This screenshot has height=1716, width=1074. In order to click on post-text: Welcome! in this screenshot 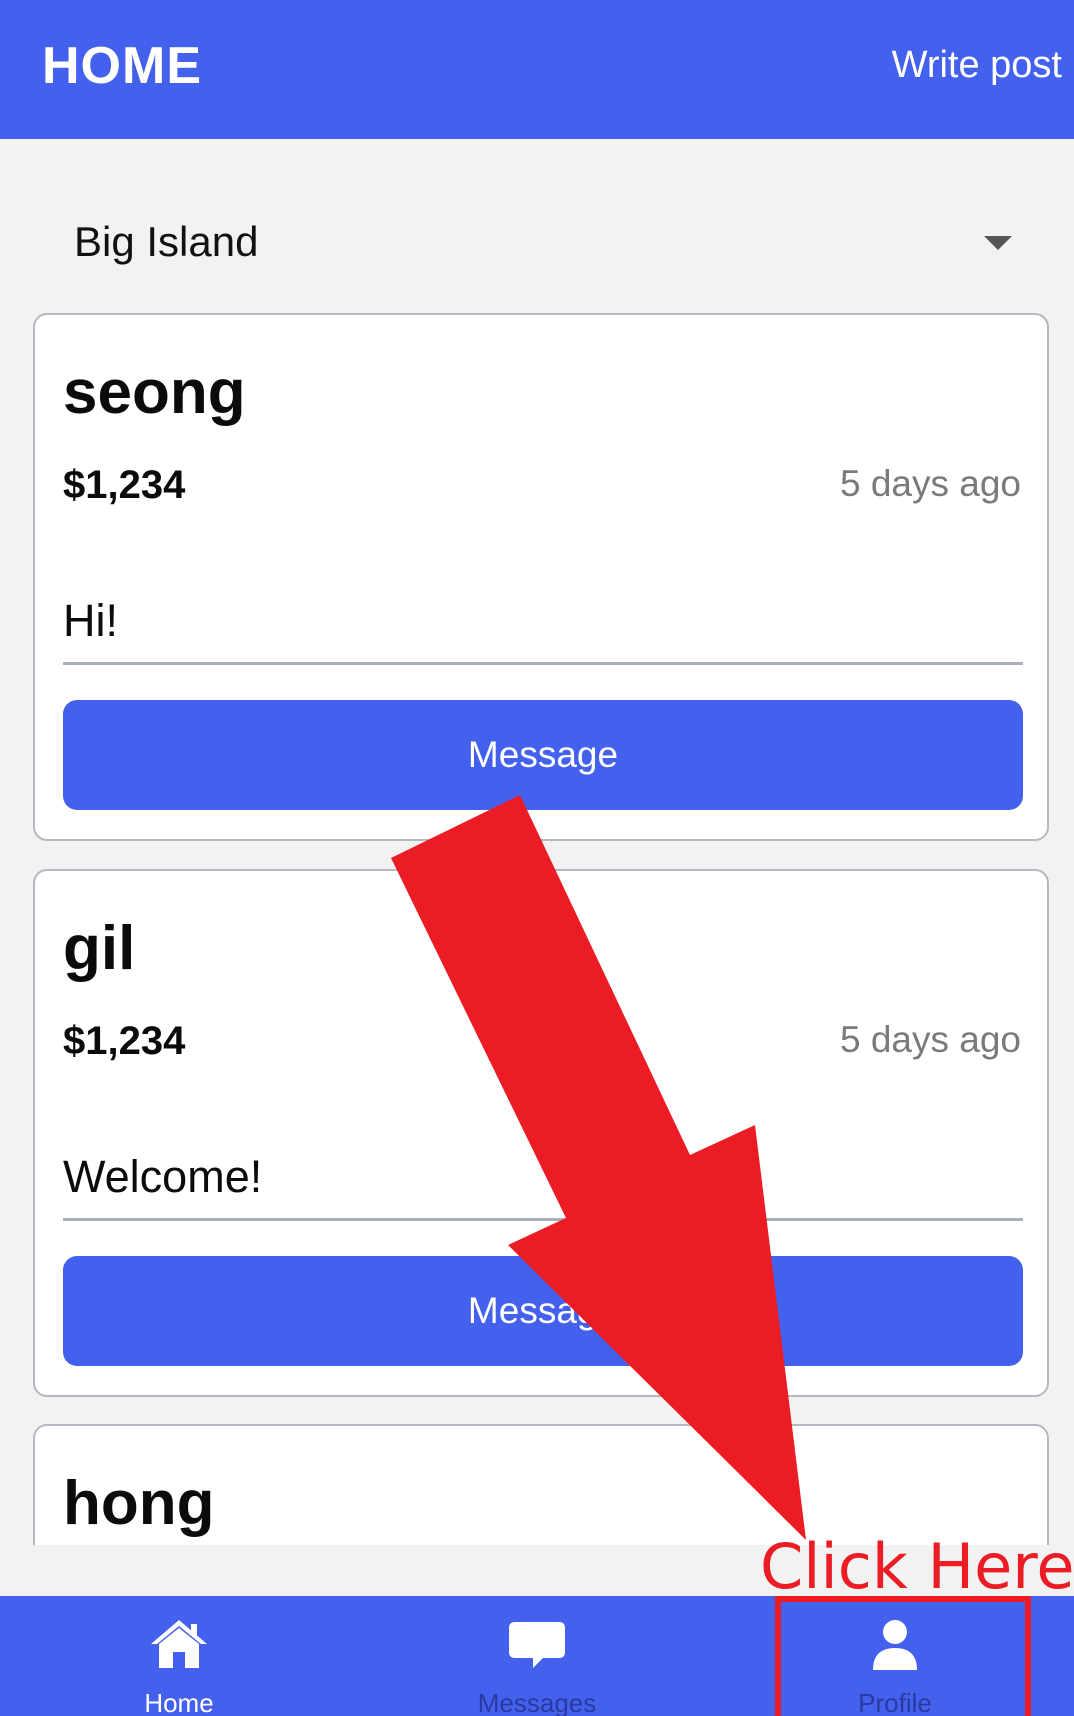, I will do `click(543, 1186)`.